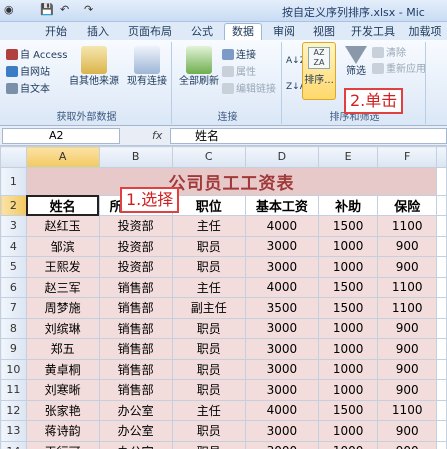 This screenshot has width=447, height=449. What do you see at coordinates (135, 410) in the screenshot?
I see `data-cell: 办公室` at bounding box center [135, 410].